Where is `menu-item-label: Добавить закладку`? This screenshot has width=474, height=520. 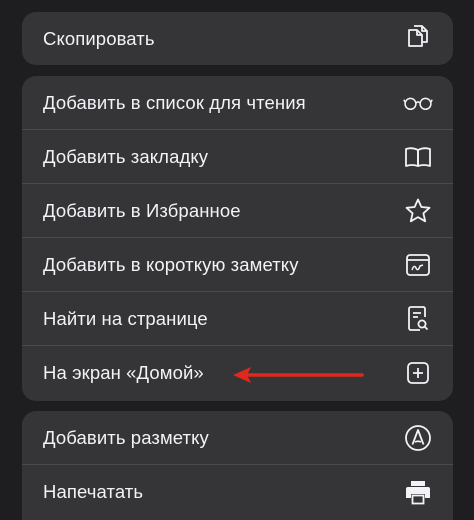 menu-item-label: Добавить закладку is located at coordinates (126, 156).